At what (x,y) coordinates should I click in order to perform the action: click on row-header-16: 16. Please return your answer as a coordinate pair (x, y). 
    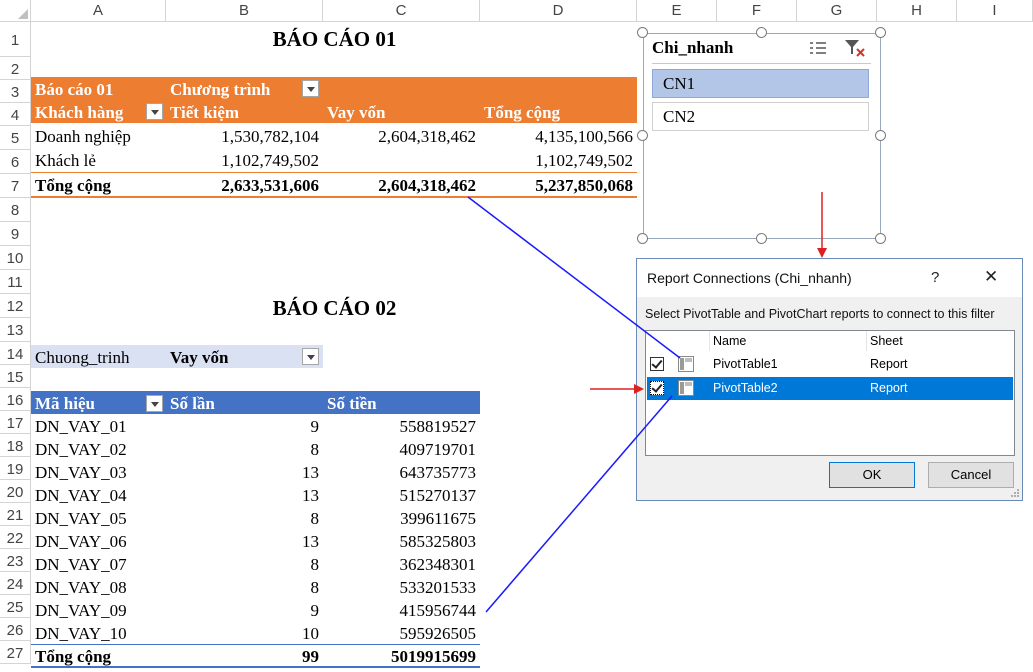
    Looking at the image, I should click on (15, 399).